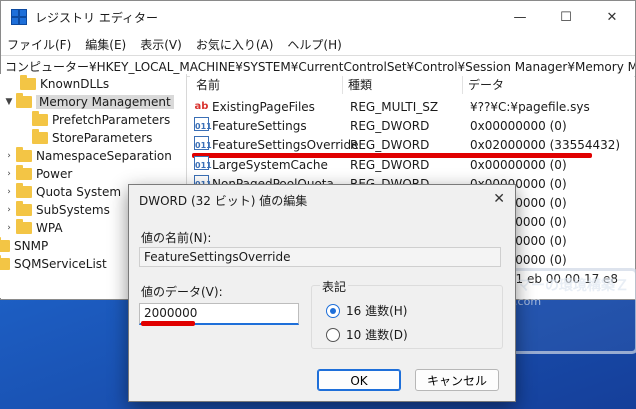  Describe the element at coordinates (545, 145) in the screenshot. I see `value-data: 0x02000000 (33554432)` at that location.